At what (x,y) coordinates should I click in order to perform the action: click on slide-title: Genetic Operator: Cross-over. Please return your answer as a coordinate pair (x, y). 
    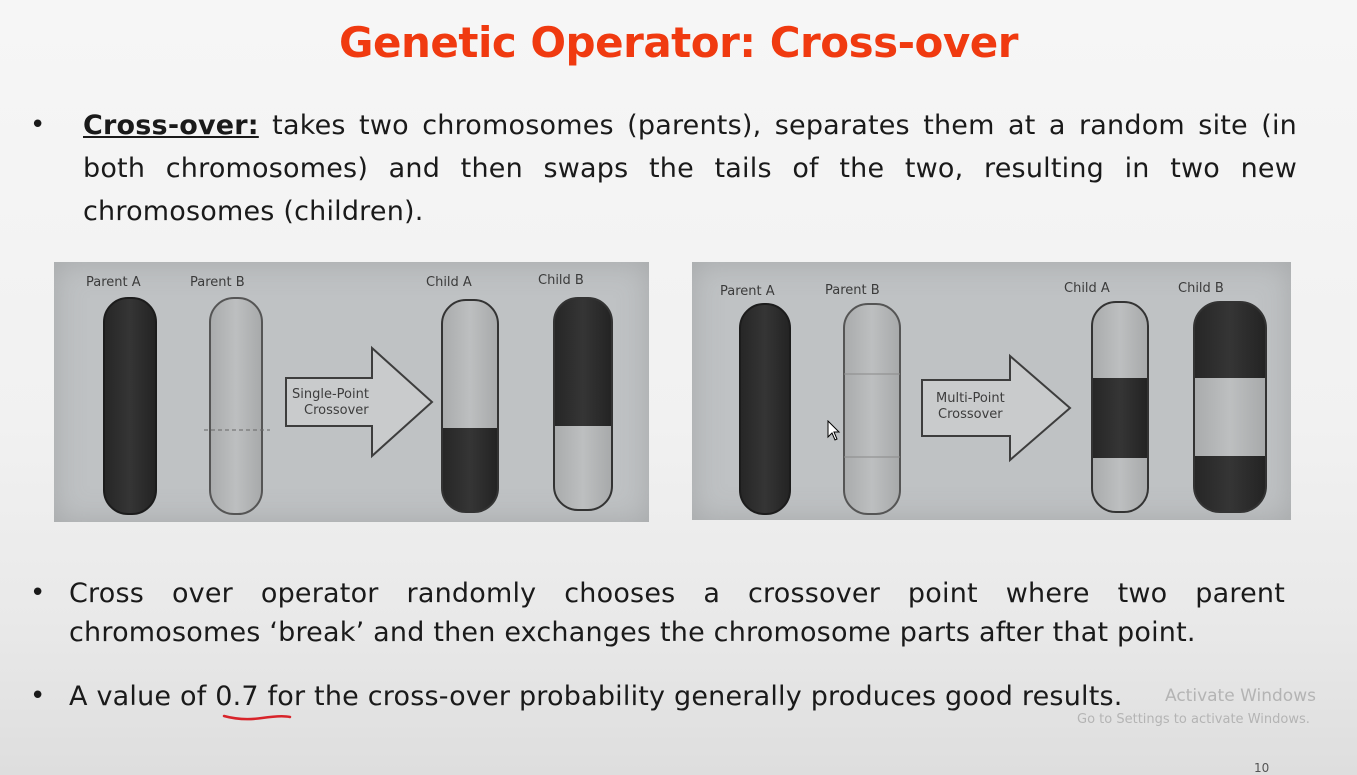
    Looking at the image, I should click on (678, 42).